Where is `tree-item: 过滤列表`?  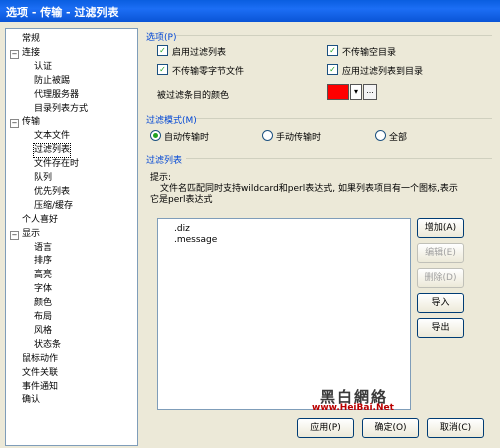 tree-item: 过滤列表 is located at coordinates (52, 151).